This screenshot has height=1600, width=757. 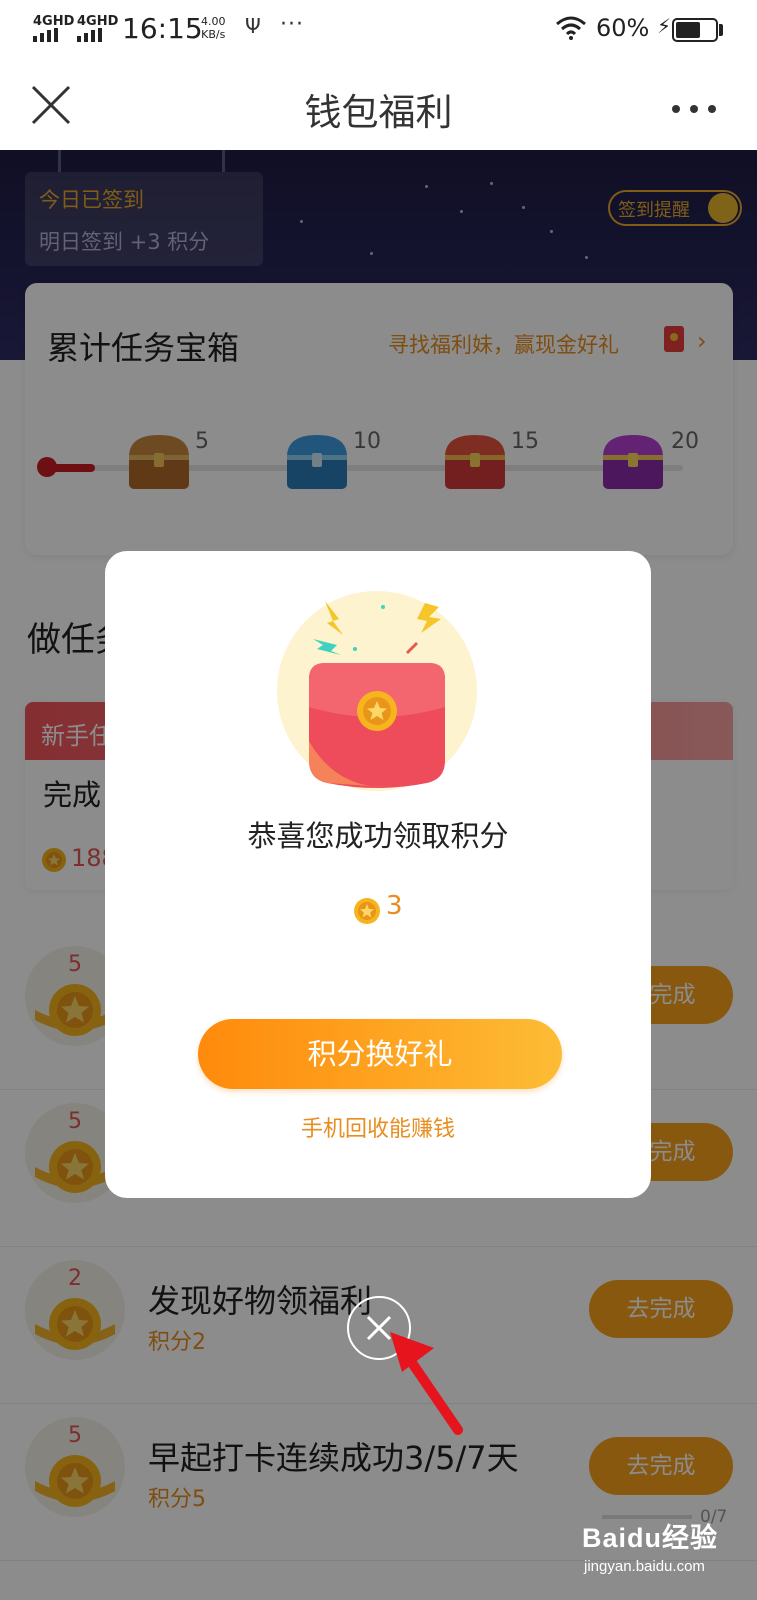 I want to click on status-bar: 4GHD 4GHD 16:15 4.00 KB/s Ψ ··· 60% ⚡, so click(x=378, y=29).